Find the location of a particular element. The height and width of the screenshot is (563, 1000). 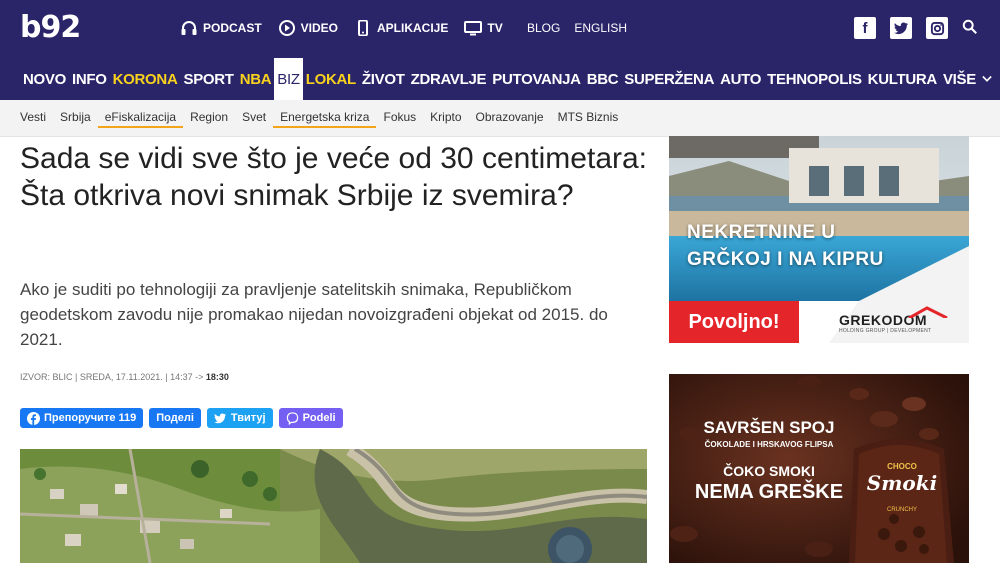

viber-icon is located at coordinates (292, 418).